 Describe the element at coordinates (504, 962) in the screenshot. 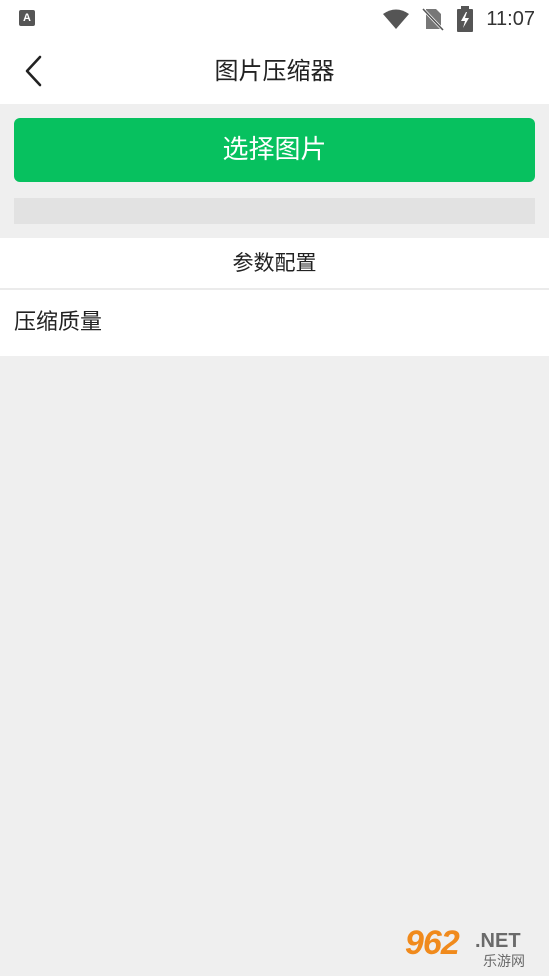

I see `watermark-site-name: 乐游网` at that location.